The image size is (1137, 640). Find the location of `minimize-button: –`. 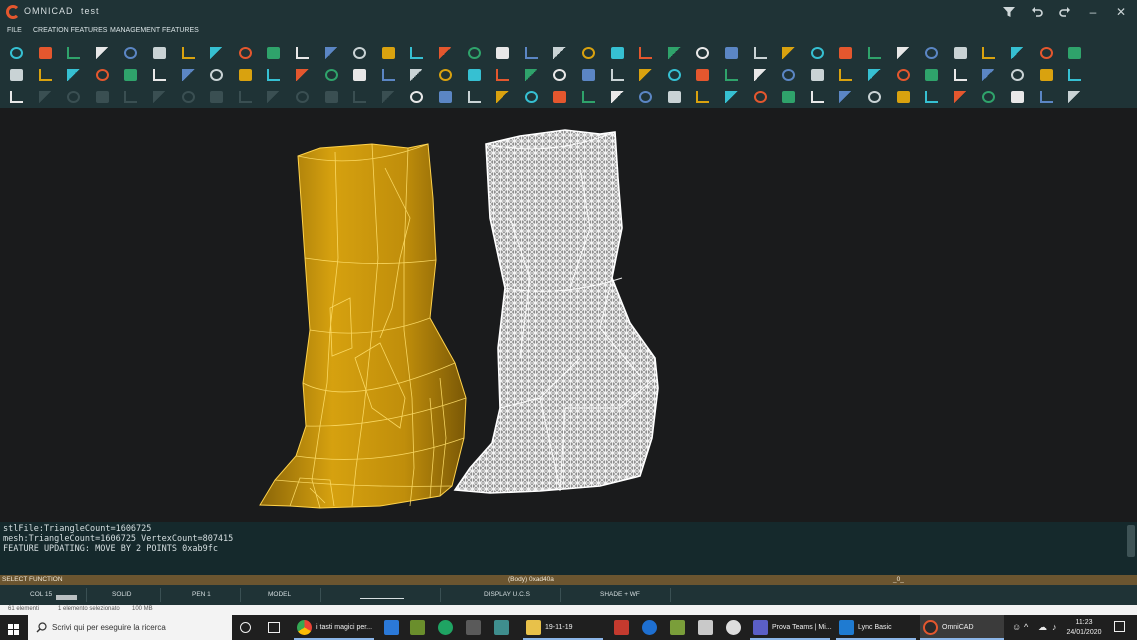

minimize-button: – is located at coordinates (1093, 12).